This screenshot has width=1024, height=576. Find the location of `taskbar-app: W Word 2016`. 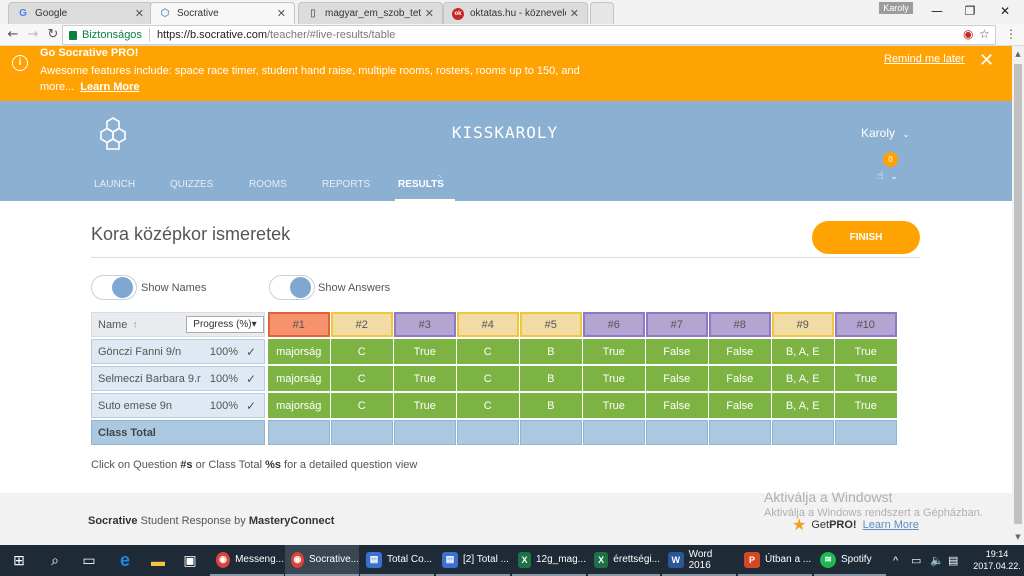

taskbar-app: W Word 2016 is located at coordinates (699, 560).